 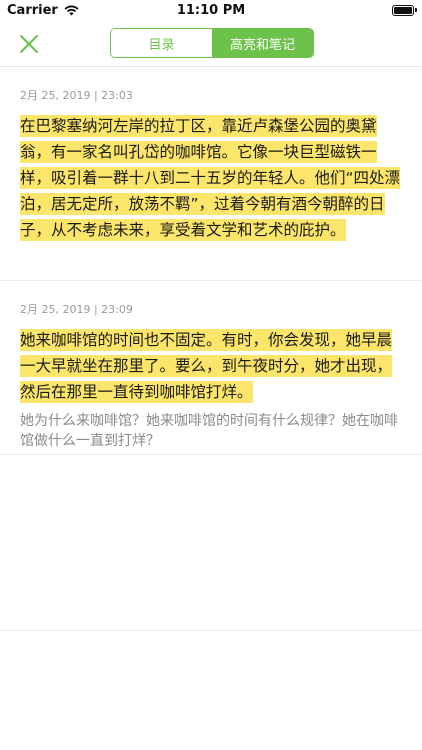 What do you see at coordinates (76, 309) in the screenshot?
I see `note-date: 2月 25, 2019 | 23:09` at bounding box center [76, 309].